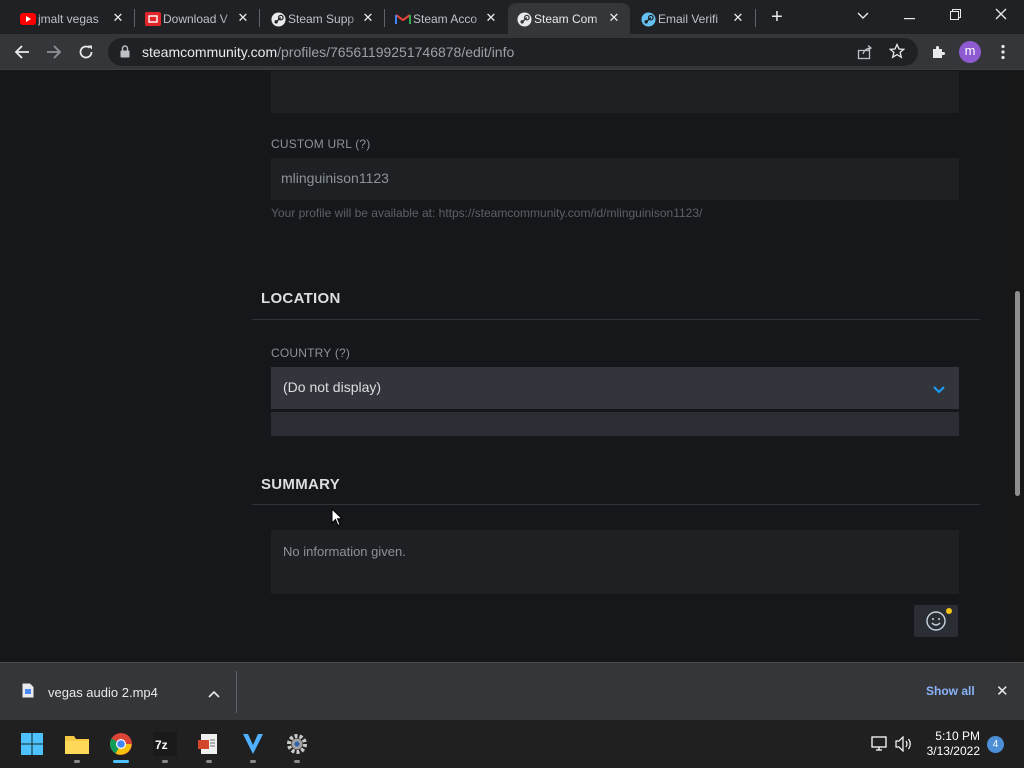 The image size is (1024, 768). What do you see at coordinates (615, 179) in the screenshot?
I see `custom-url-input: mlinguinison1123` at bounding box center [615, 179].